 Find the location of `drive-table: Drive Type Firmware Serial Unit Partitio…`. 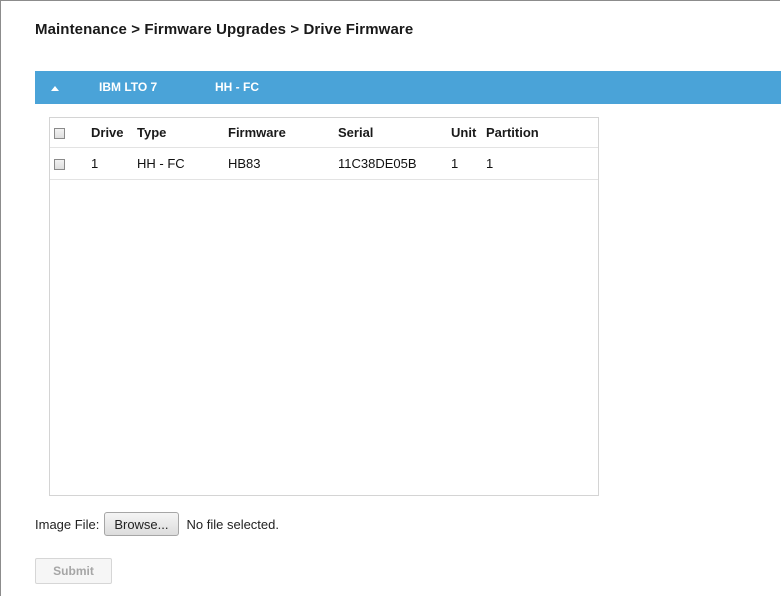

drive-table: Drive Type Firmware Serial Unit Partitio… is located at coordinates (324, 149).